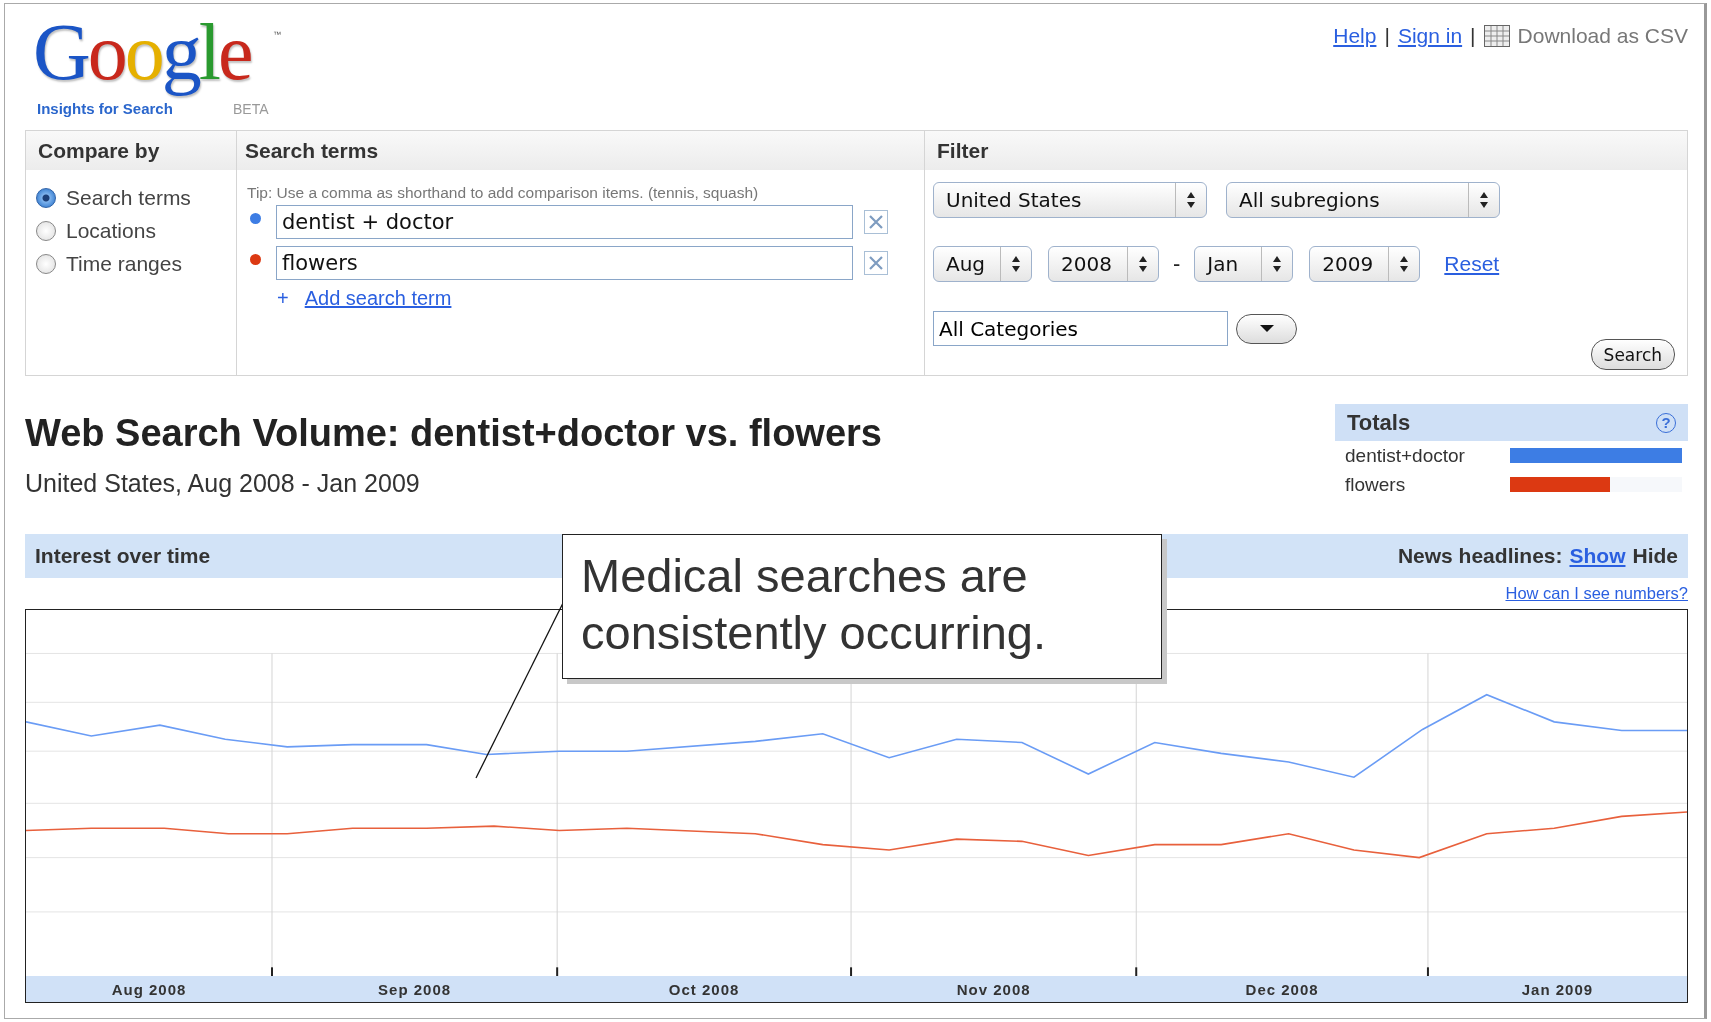 This screenshot has height=1022, width=1711. Describe the element at coordinates (149, 989) in the screenshot. I see `axis-label: Aug 2008` at that location.